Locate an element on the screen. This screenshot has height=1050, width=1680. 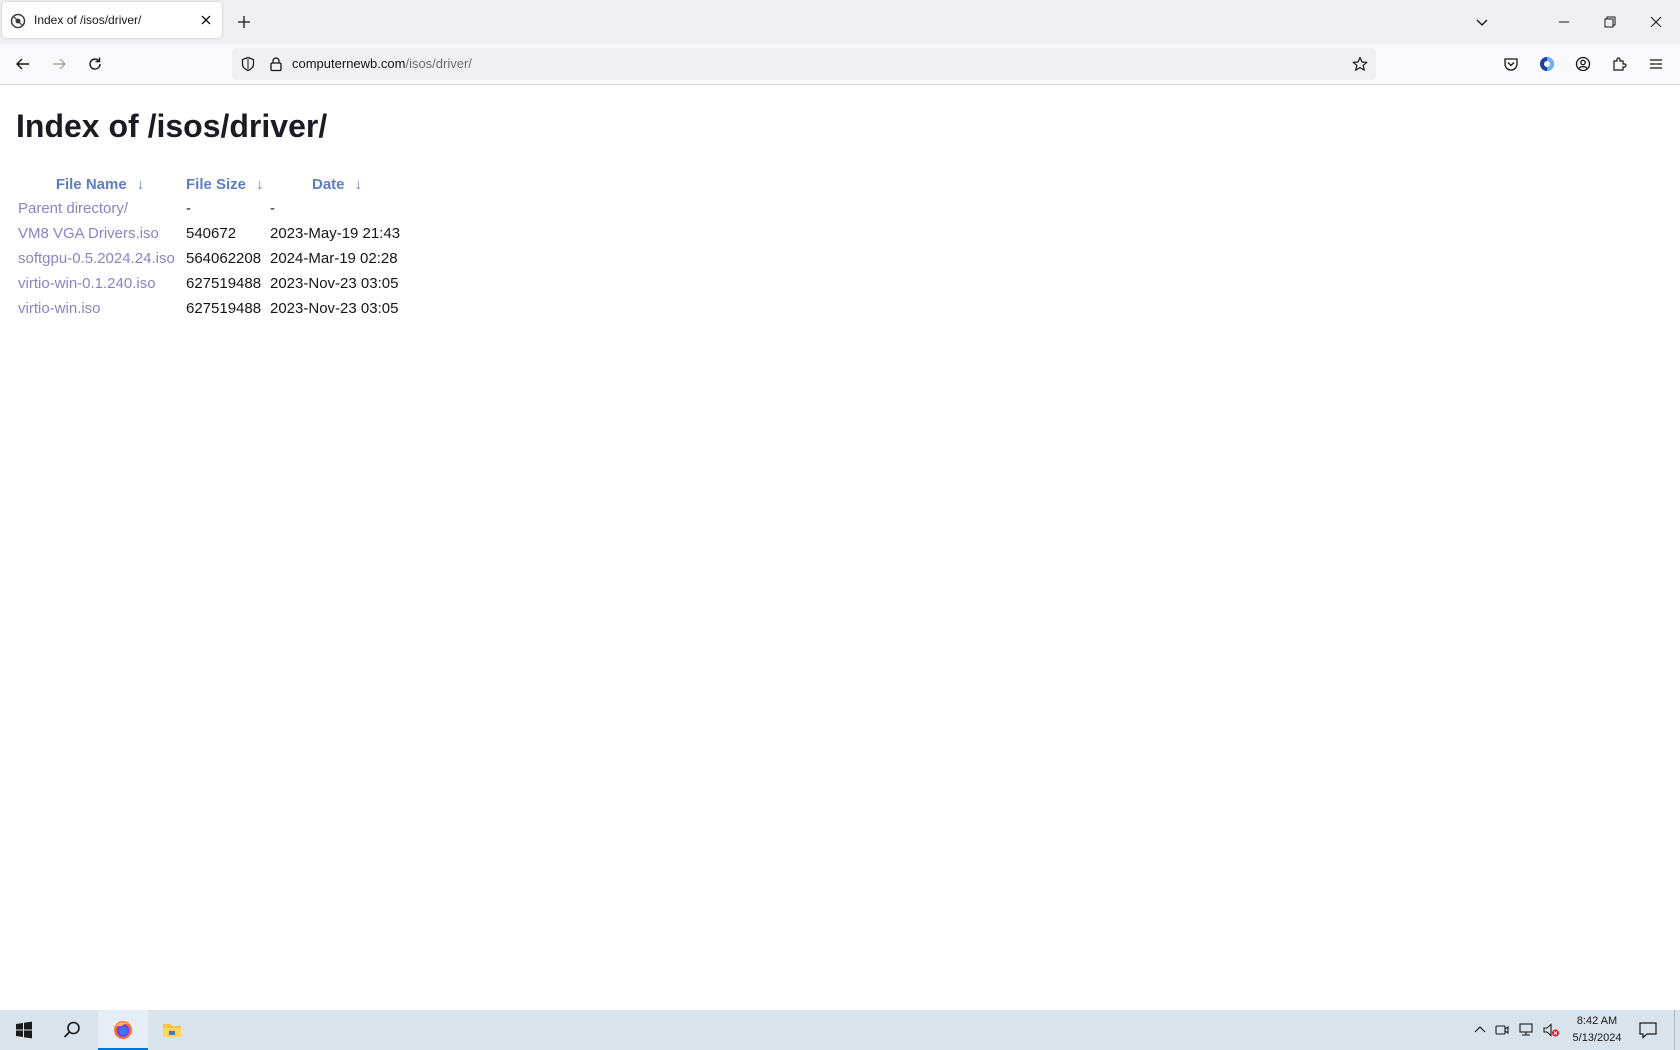
show-desktop-button is located at coordinates (1674, 1030).